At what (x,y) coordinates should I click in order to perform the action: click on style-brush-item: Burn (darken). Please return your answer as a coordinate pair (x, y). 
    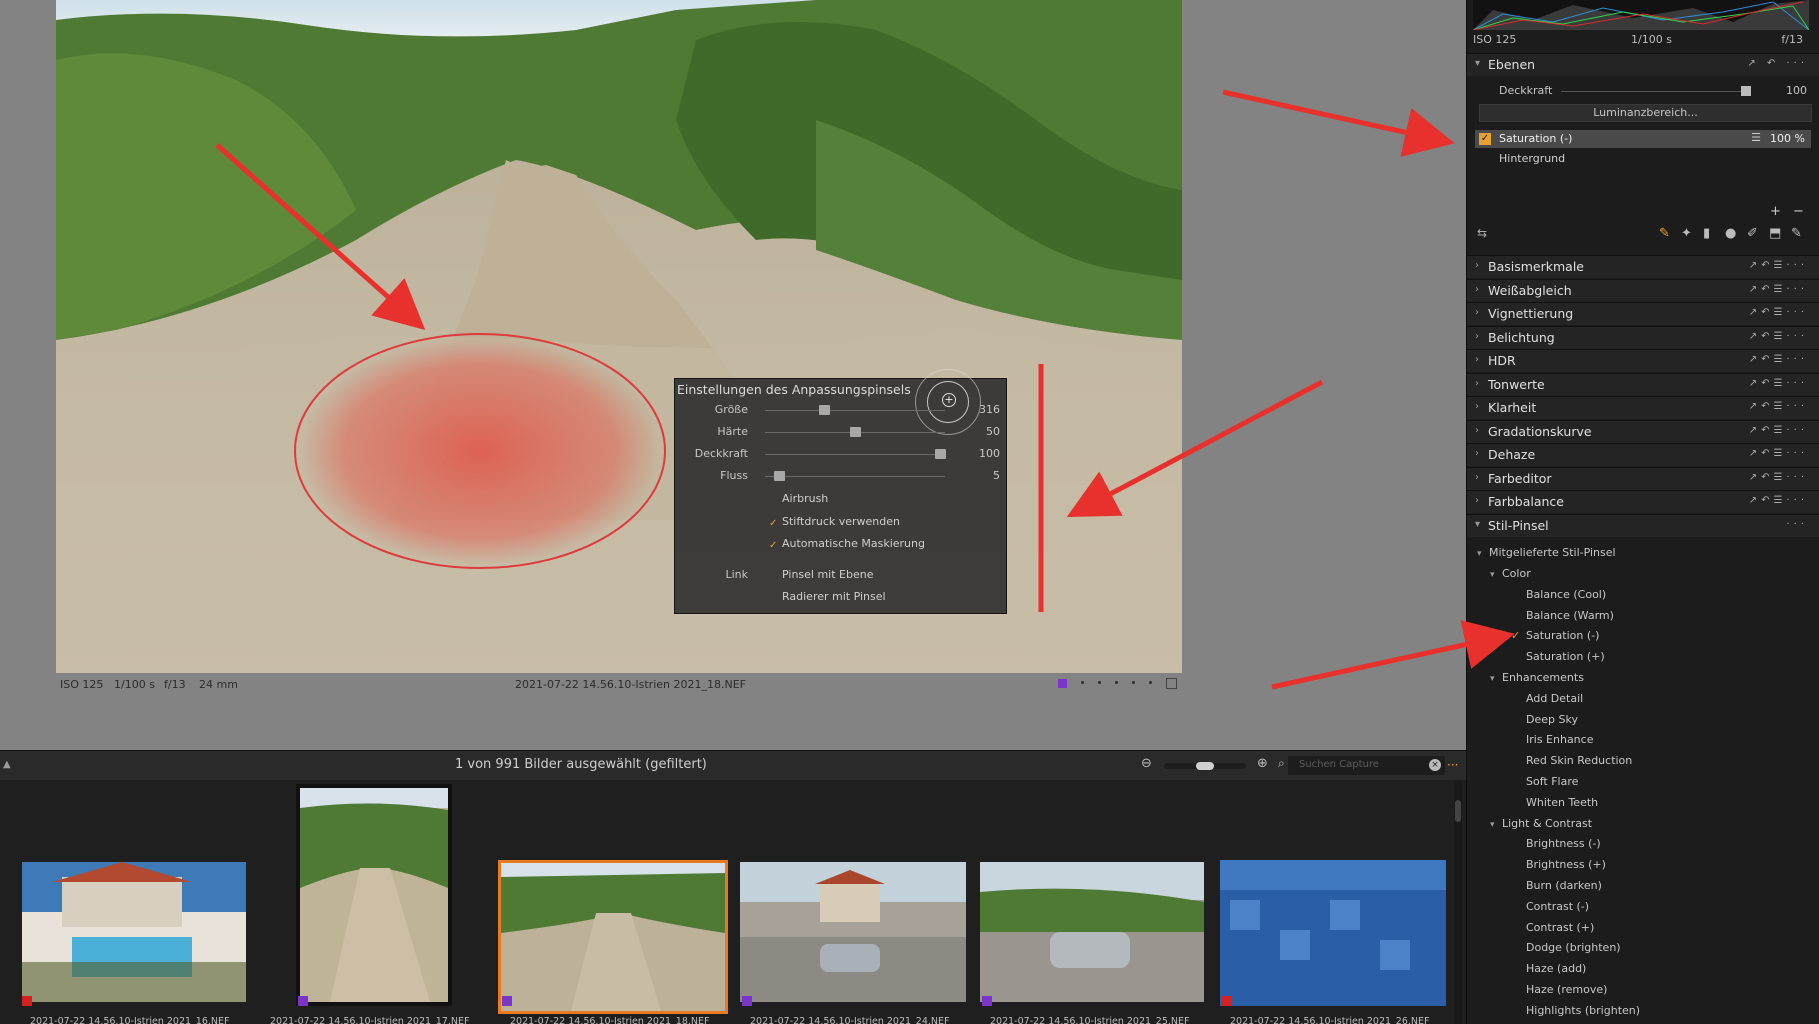
    Looking at the image, I should click on (1564, 885).